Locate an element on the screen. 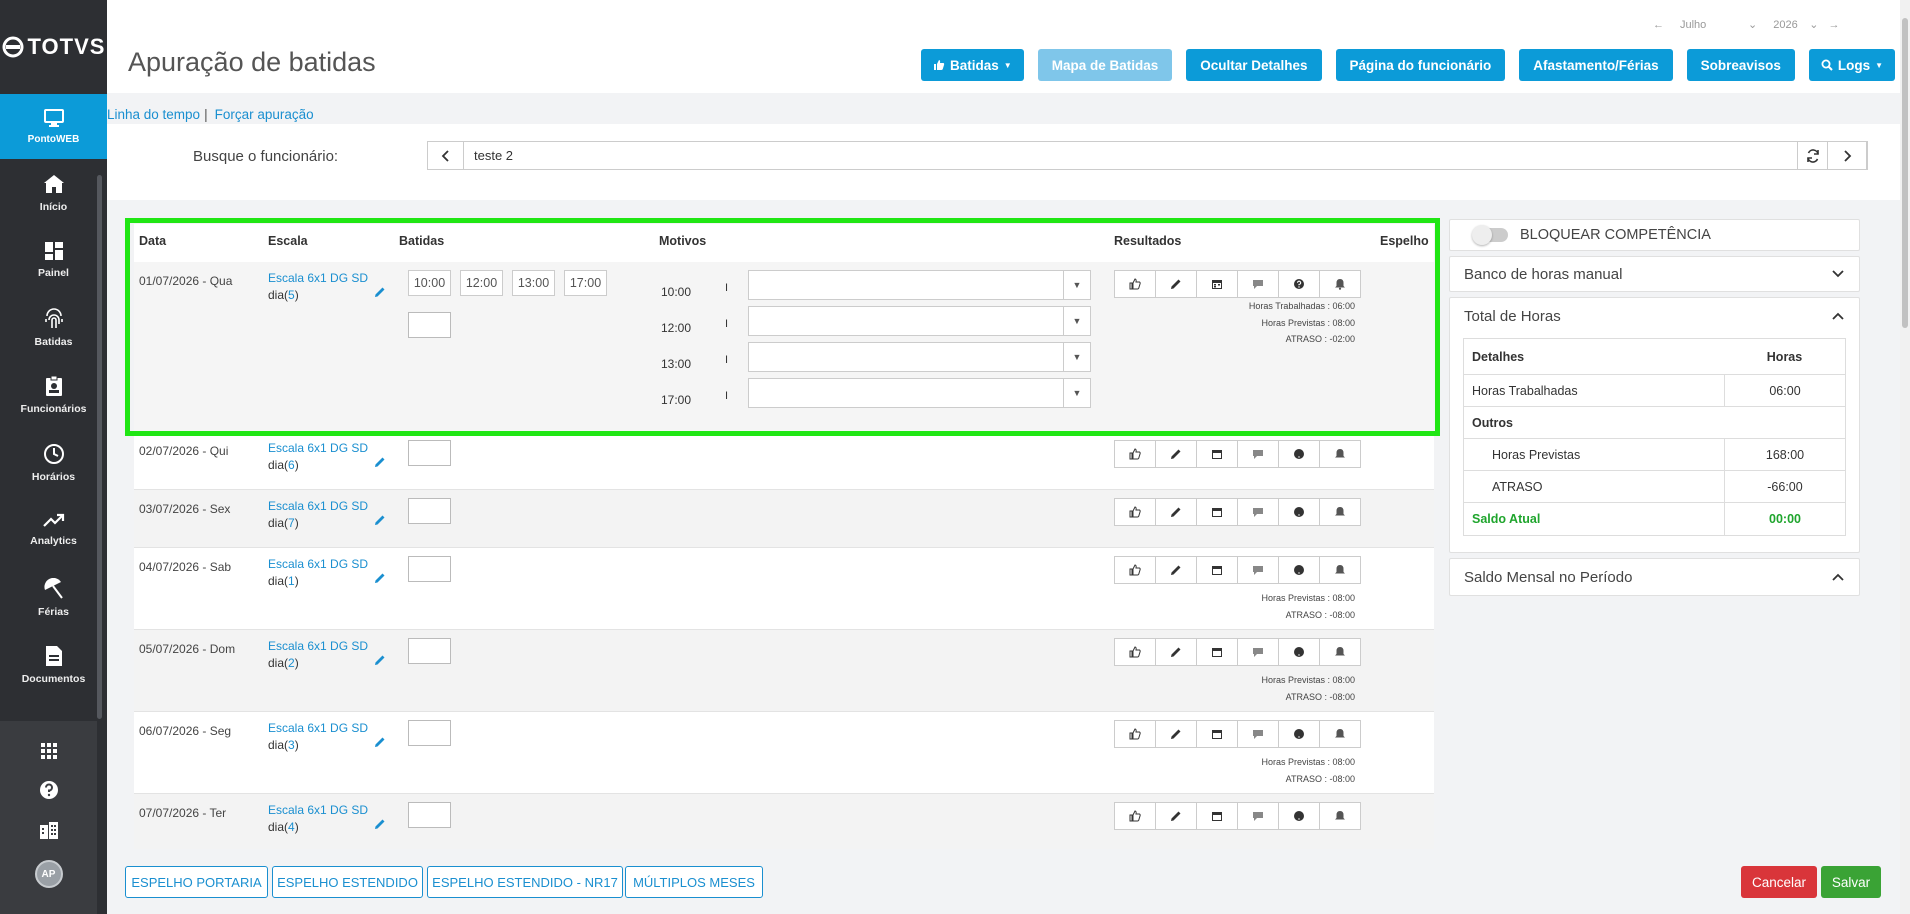  dia-link: 1 is located at coordinates (291, 581).